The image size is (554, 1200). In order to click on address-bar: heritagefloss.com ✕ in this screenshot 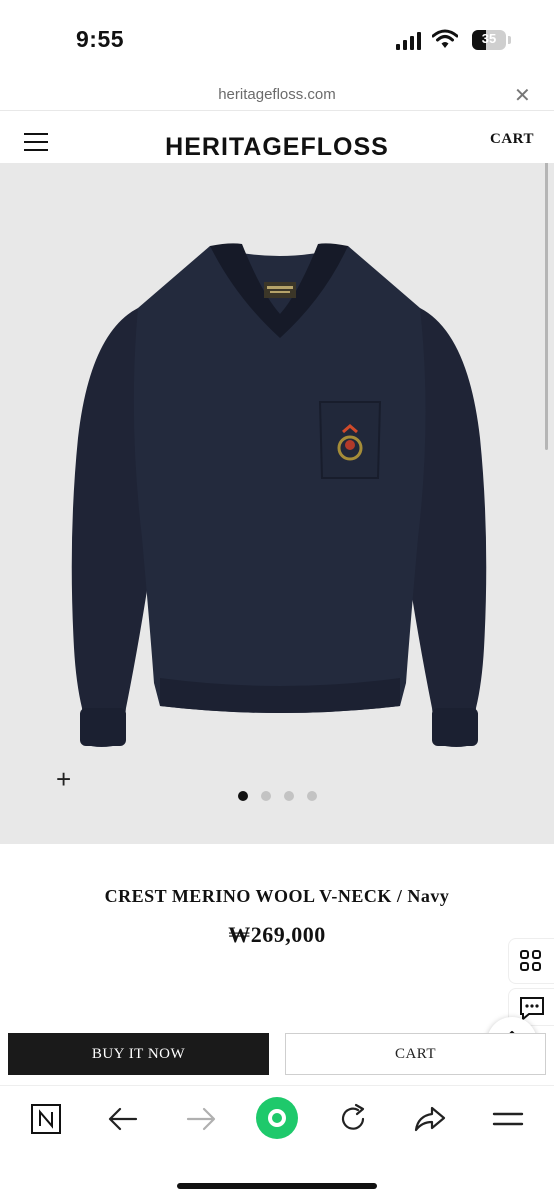, I will do `click(277, 95)`.